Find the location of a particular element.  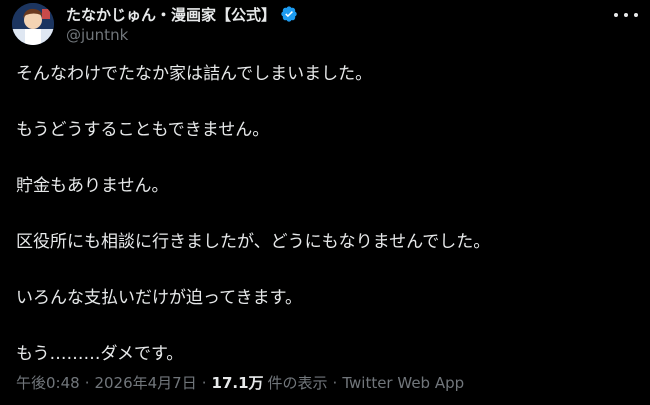

handle: @juntnk is located at coordinates (332, 35).